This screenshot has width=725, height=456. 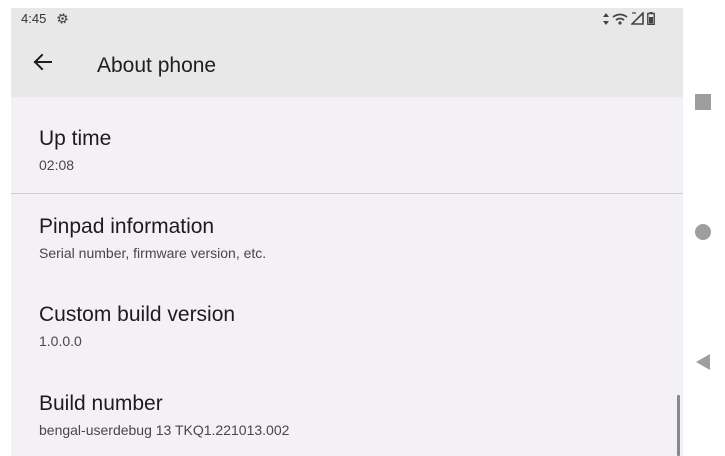 I want to click on item-title: Pinpad information, so click(x=127, y=226).